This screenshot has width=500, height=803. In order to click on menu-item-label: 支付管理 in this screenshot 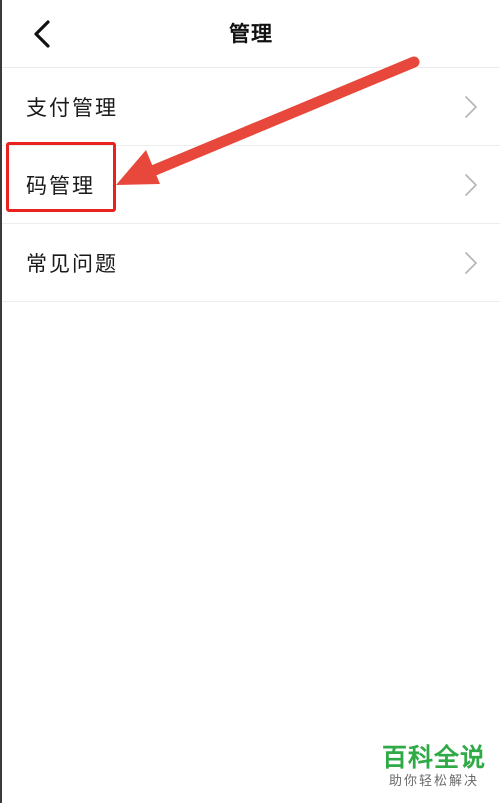, I will do `click(72, 108)`.